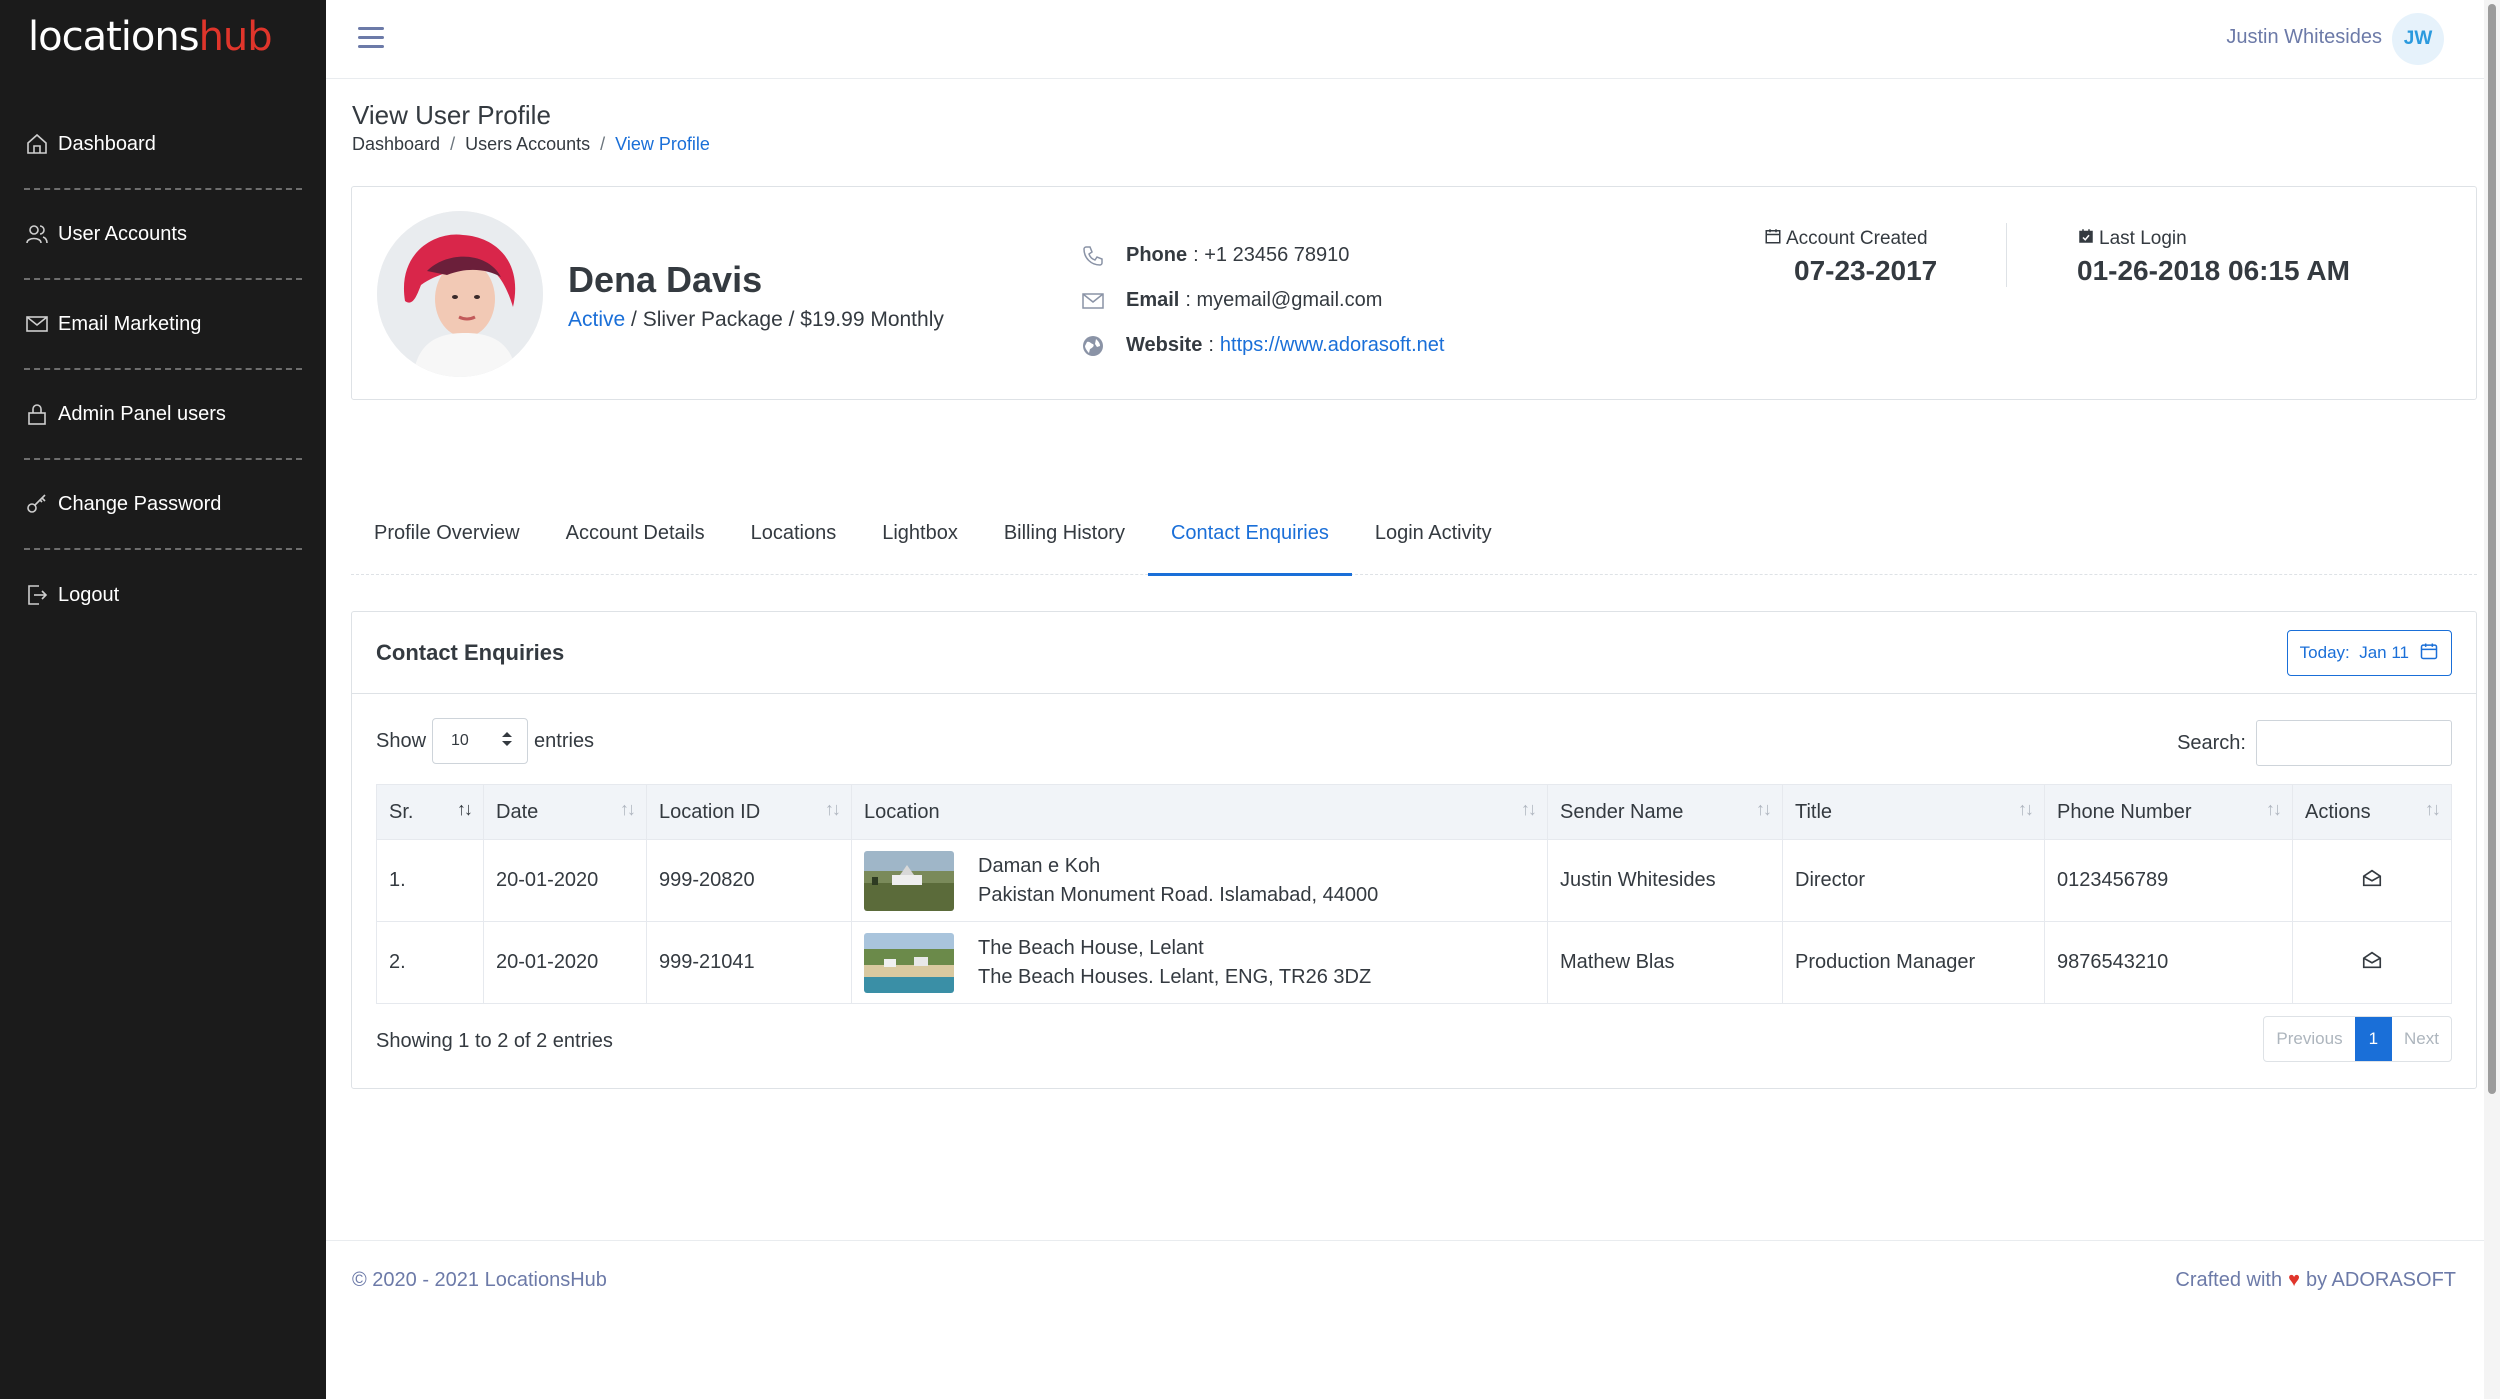 The width and height of the screenshot is (2500, 1399). What do you see at coordinates (130, 323) in the screenshot?
I see `sidebar-item-label: Email Marketing` at bounding box center [130, 323].